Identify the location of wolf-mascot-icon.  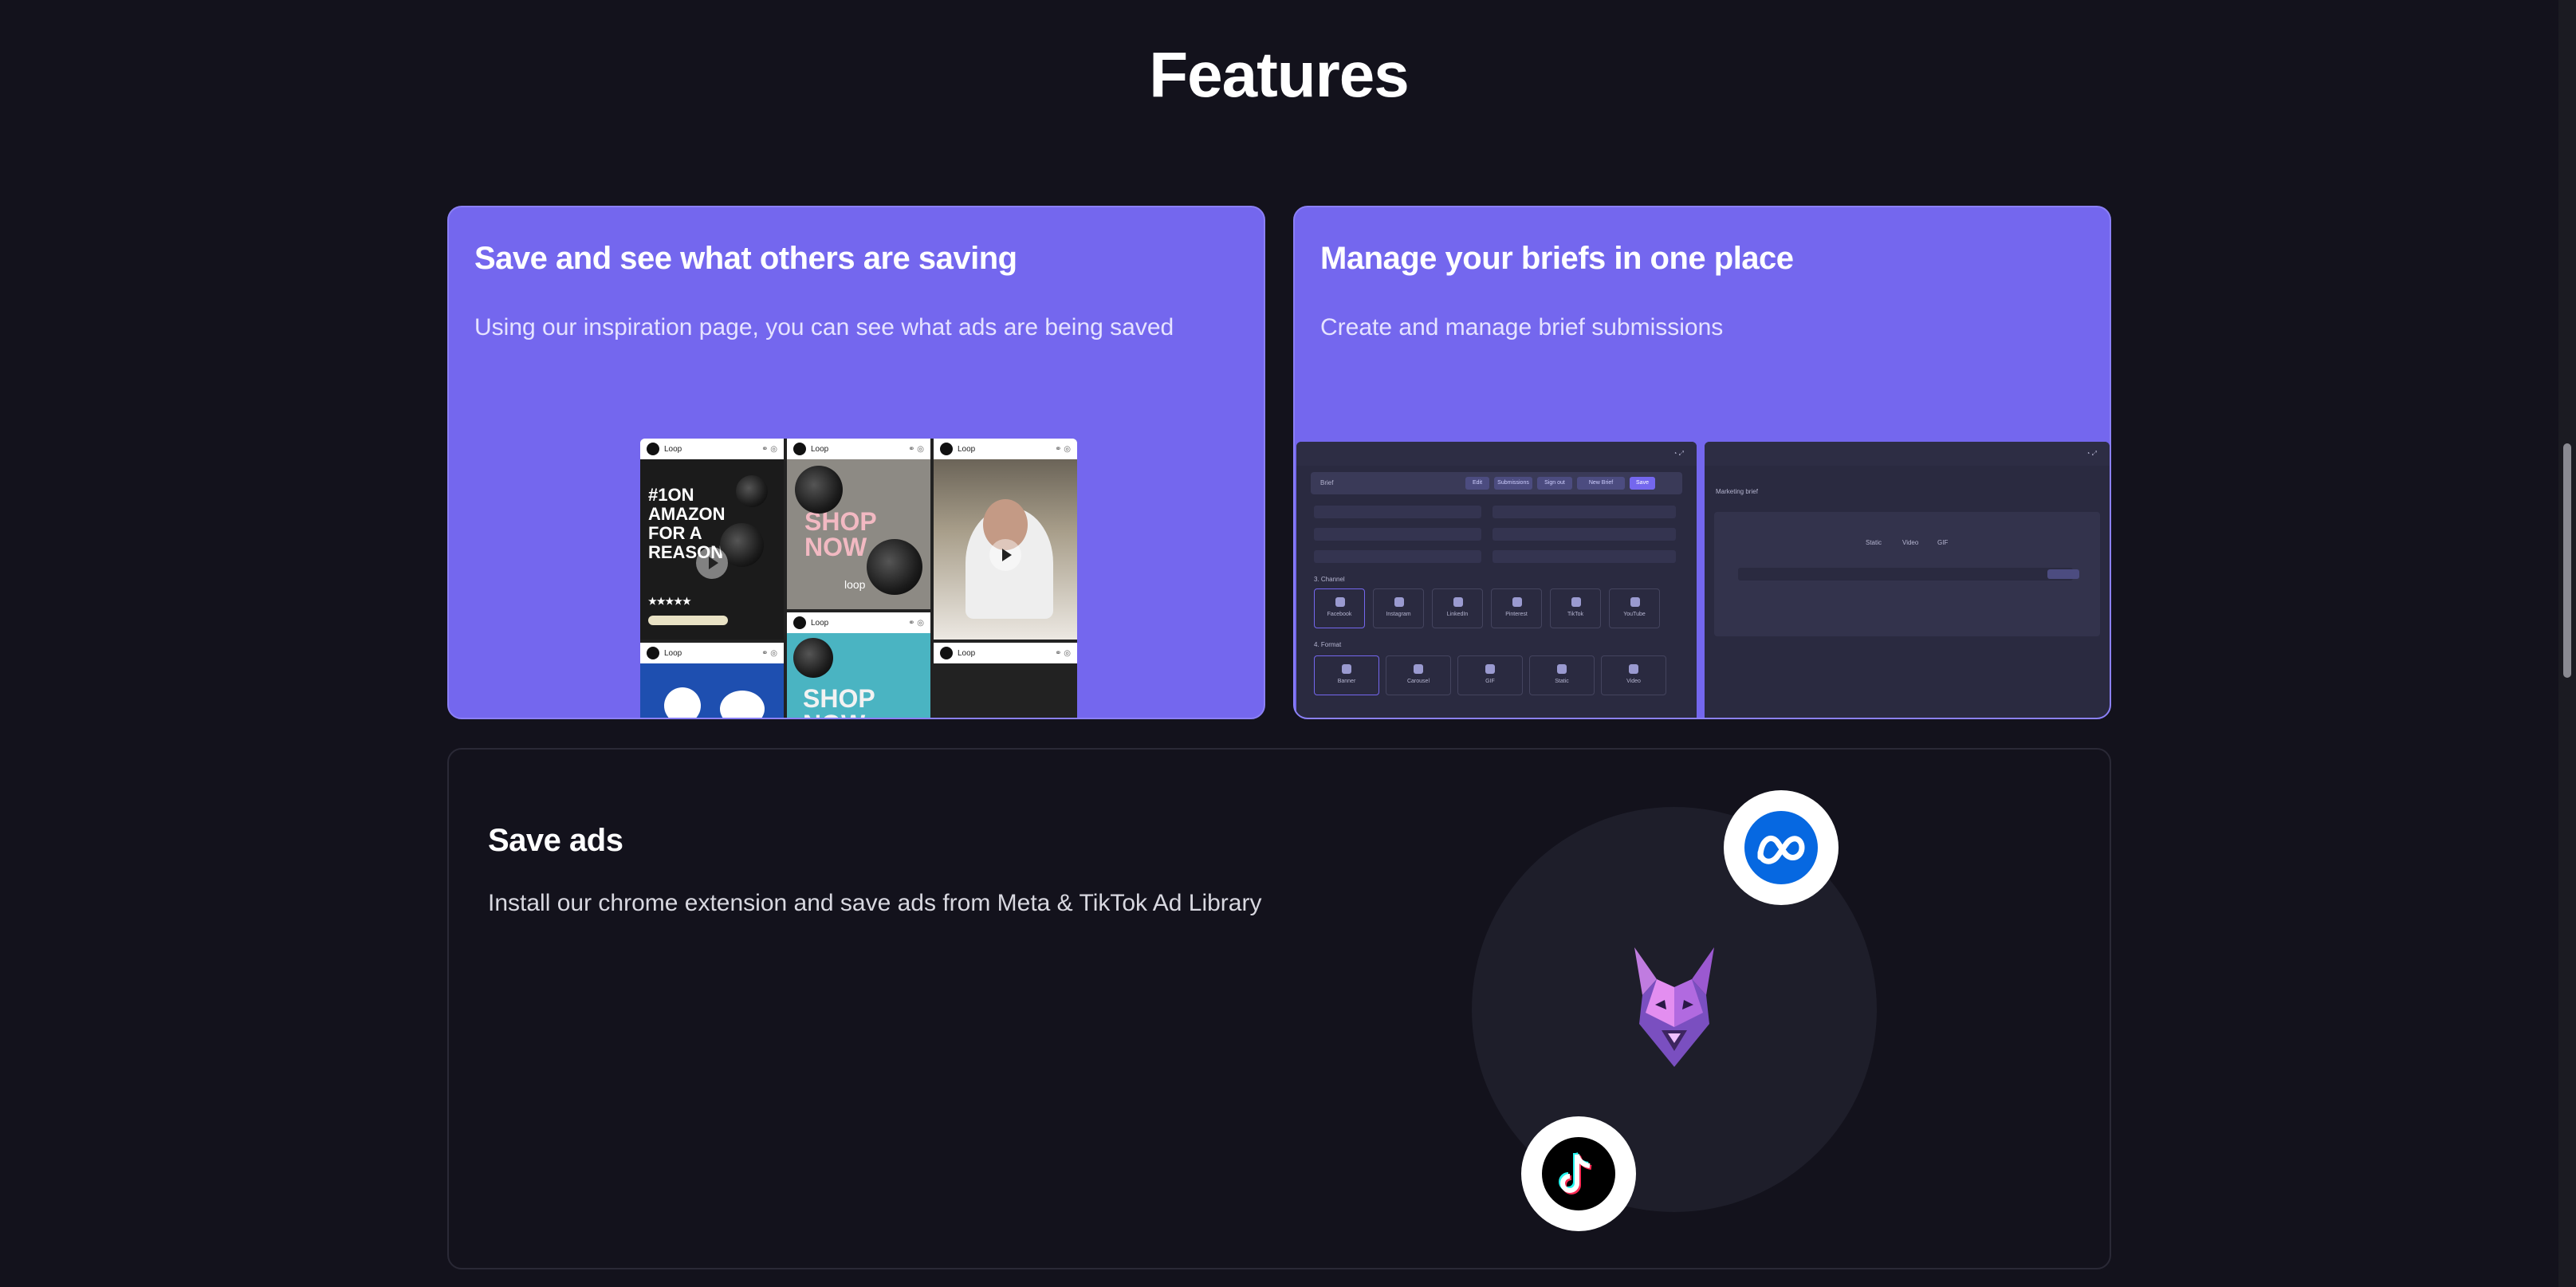
(1674, 1007).